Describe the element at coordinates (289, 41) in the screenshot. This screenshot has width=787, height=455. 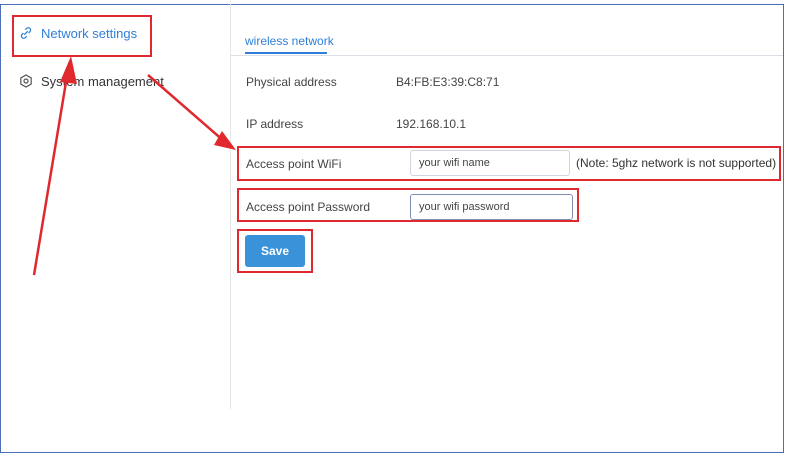
I see `tab-wireless-network: wireless network` at that location.